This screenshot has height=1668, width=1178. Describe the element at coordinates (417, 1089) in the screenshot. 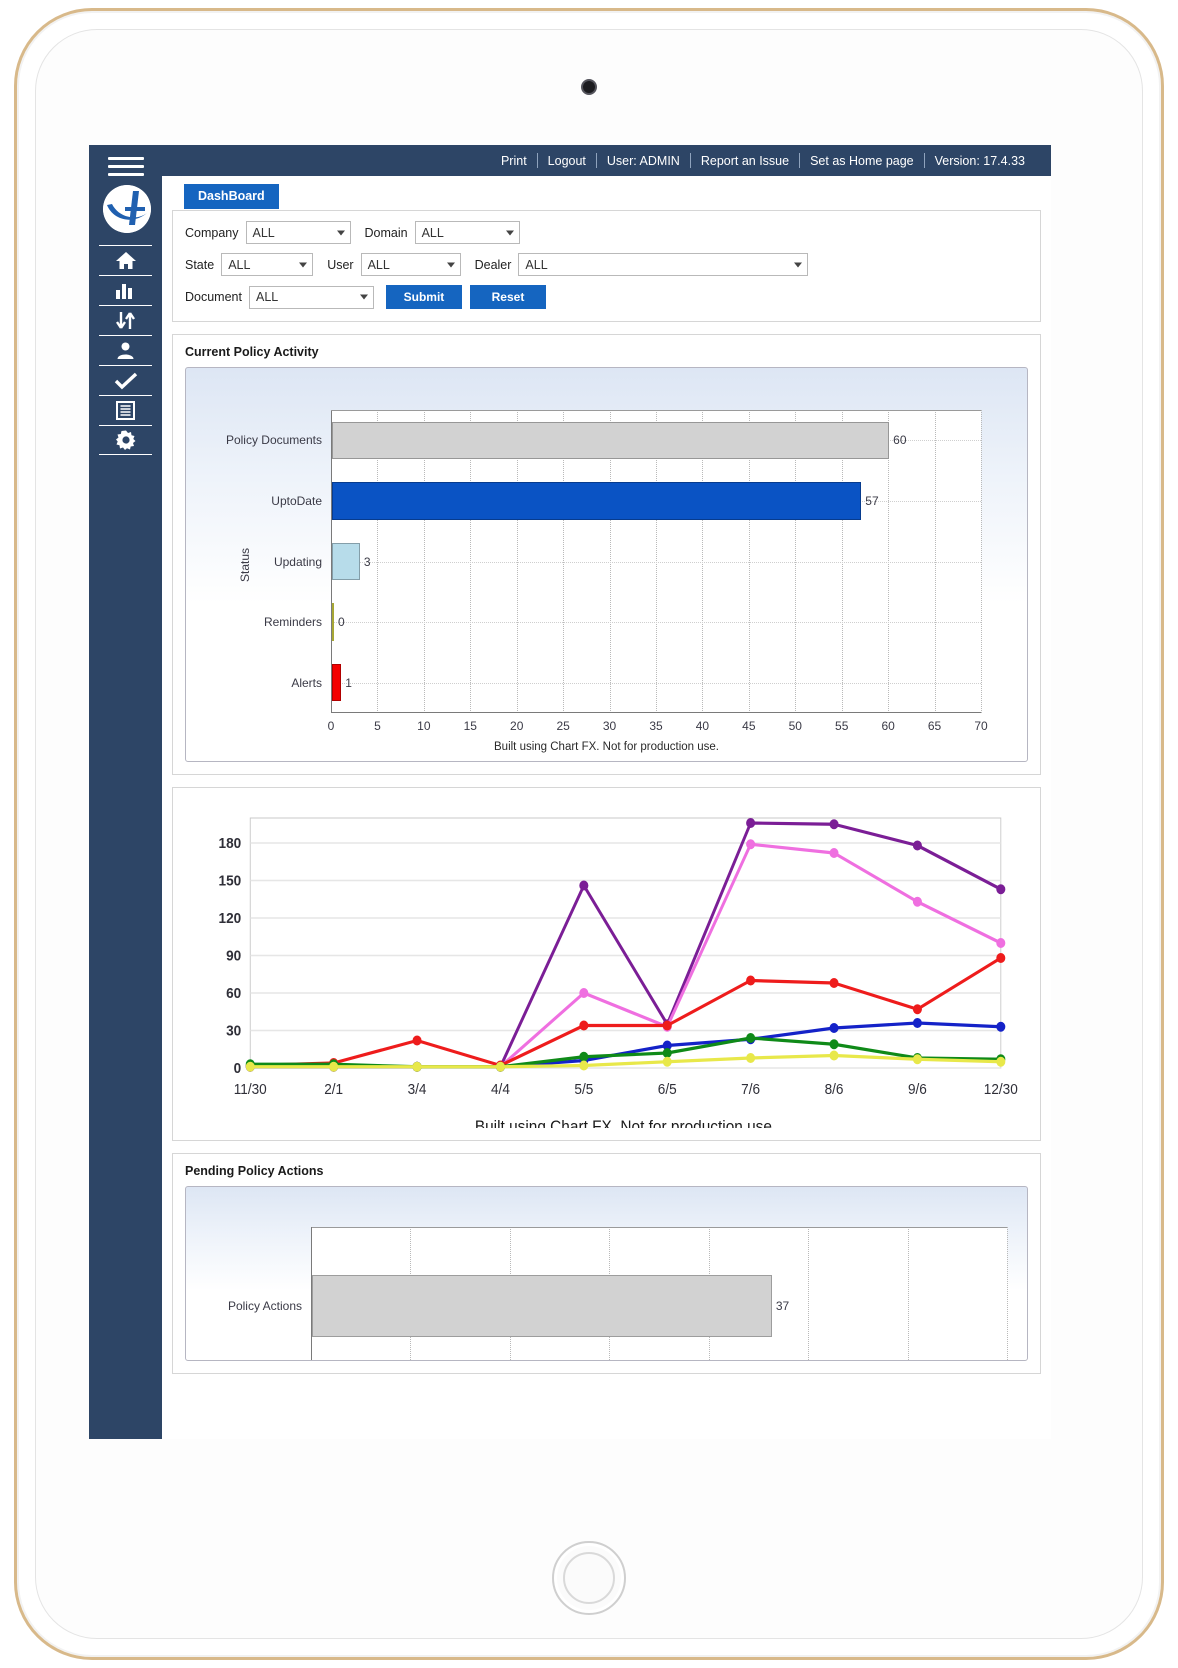

I see `chart-x-tick-label: 3/4` at that location.